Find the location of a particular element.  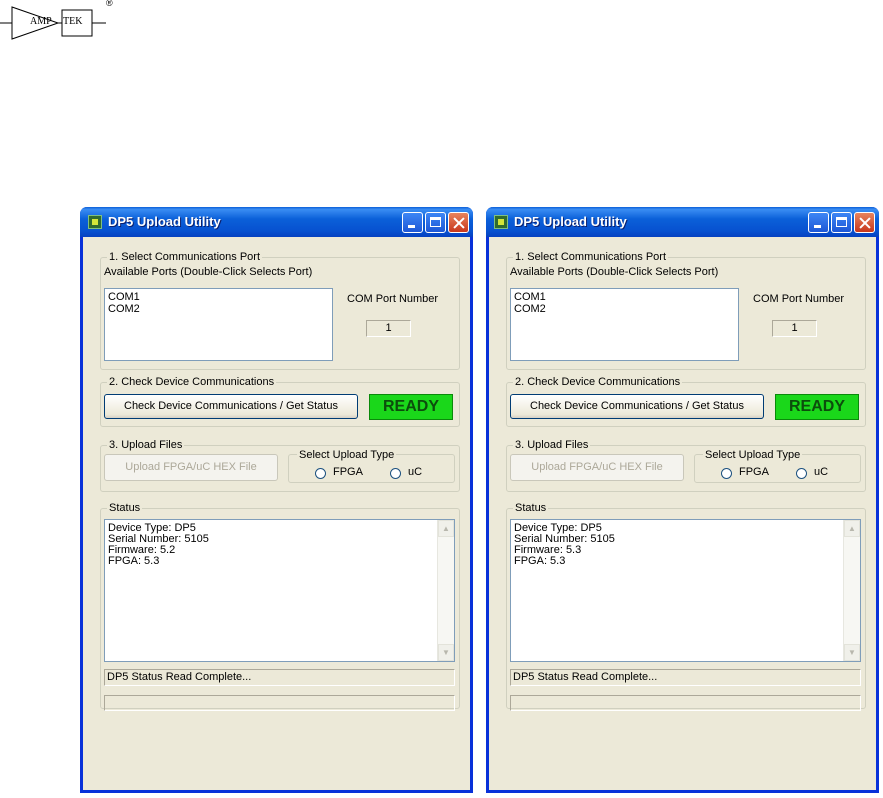

amptek-logo: AMP TEK ® is located at coordinates (60, 26).